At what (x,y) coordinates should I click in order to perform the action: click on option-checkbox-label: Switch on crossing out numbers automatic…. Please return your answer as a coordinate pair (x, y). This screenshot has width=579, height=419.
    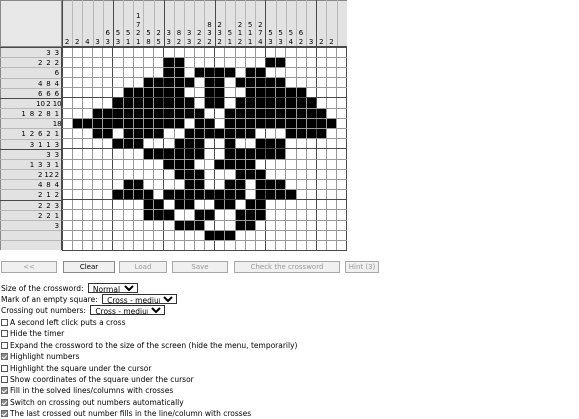
    Looking at the image, I should click on (97, 402).